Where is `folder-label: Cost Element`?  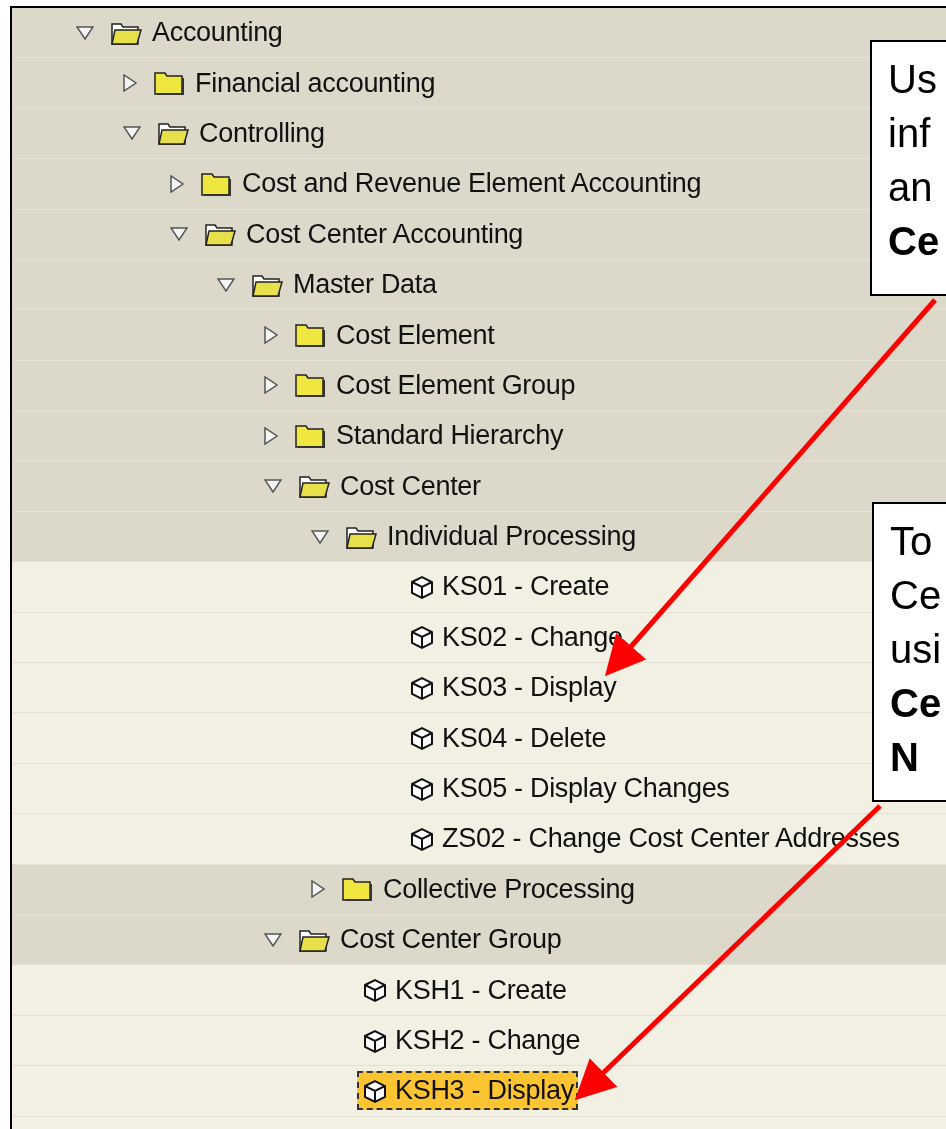
folder-label: Cost Element is located at coordinates (415, 335).